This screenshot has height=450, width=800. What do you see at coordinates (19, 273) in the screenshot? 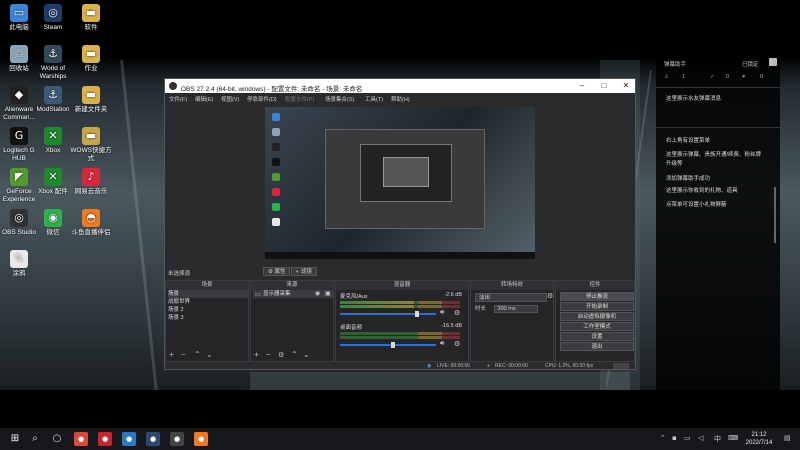
I see `desktop-shortcut-label: 涂鸦` at bounding box center [19, 273].